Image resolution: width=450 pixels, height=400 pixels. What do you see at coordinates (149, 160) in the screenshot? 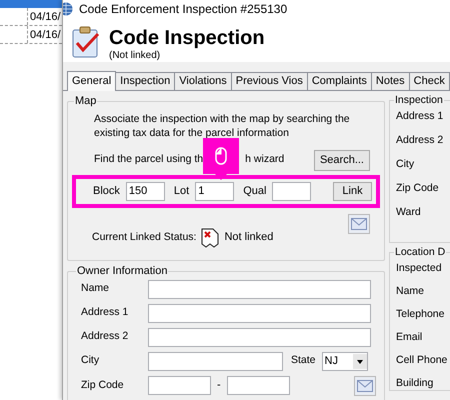
I see `instruction-text: Find the parcel using th` at bounding box center [149, 160].